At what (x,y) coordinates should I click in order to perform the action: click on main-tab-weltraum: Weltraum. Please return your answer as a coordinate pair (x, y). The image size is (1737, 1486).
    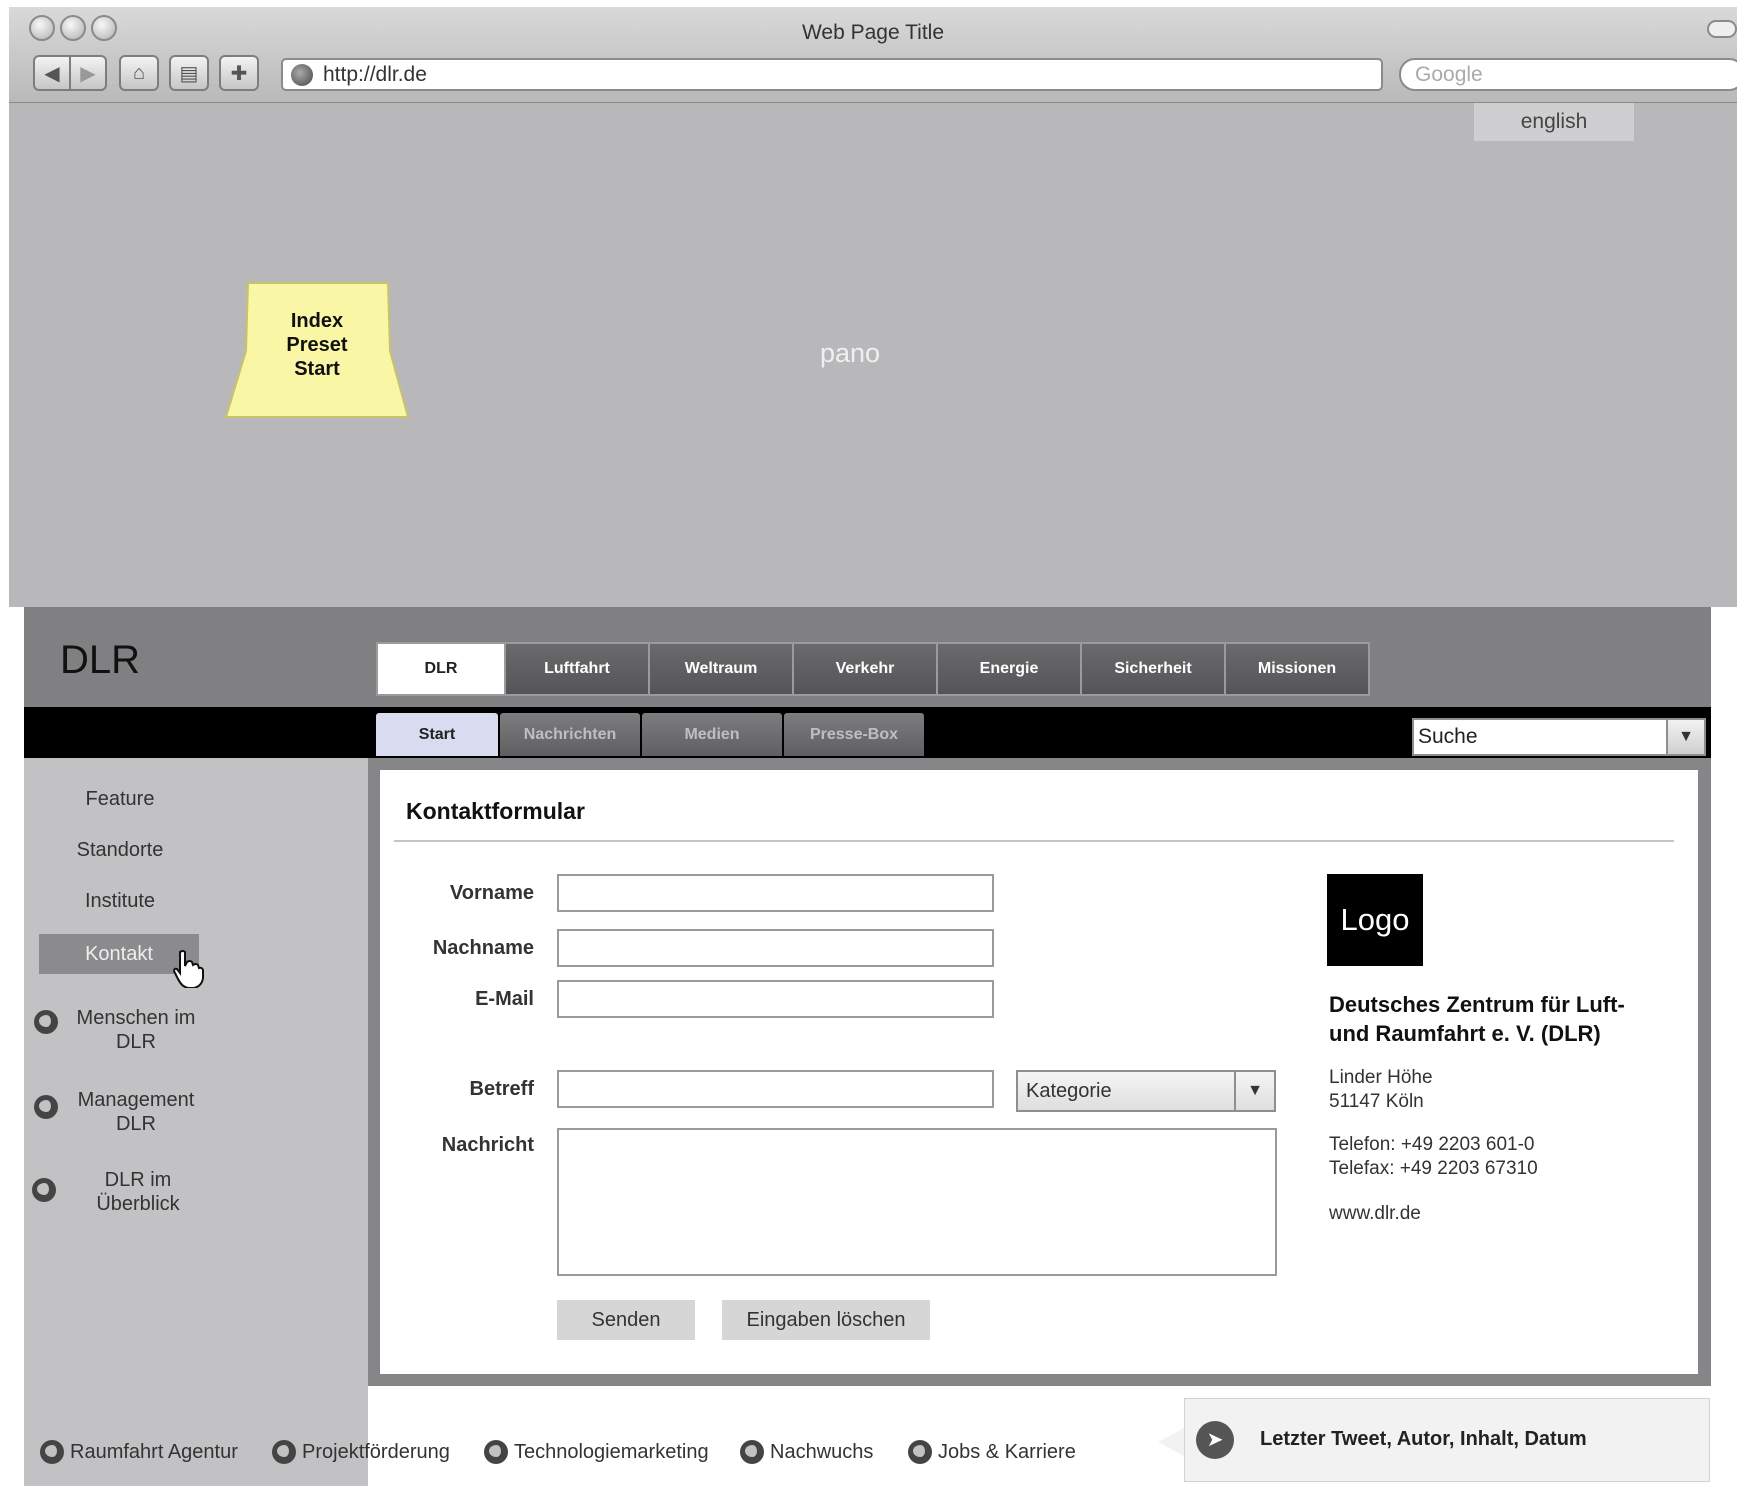
    Looking at the image, I should click on (720, 669).